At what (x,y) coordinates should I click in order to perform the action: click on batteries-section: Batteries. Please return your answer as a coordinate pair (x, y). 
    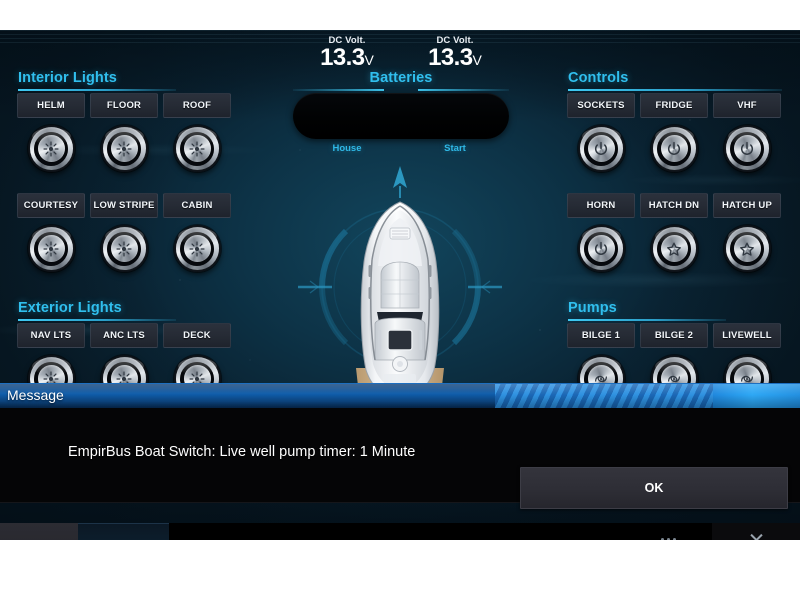
    Looking at the image, I should click on (401, 80).